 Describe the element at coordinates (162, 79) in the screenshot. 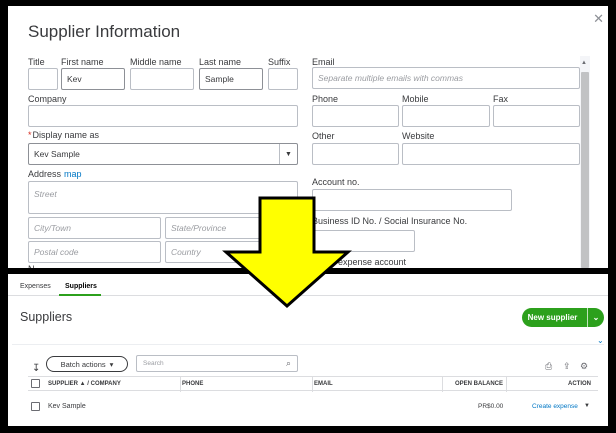

I see `middle-name-field` at that location.